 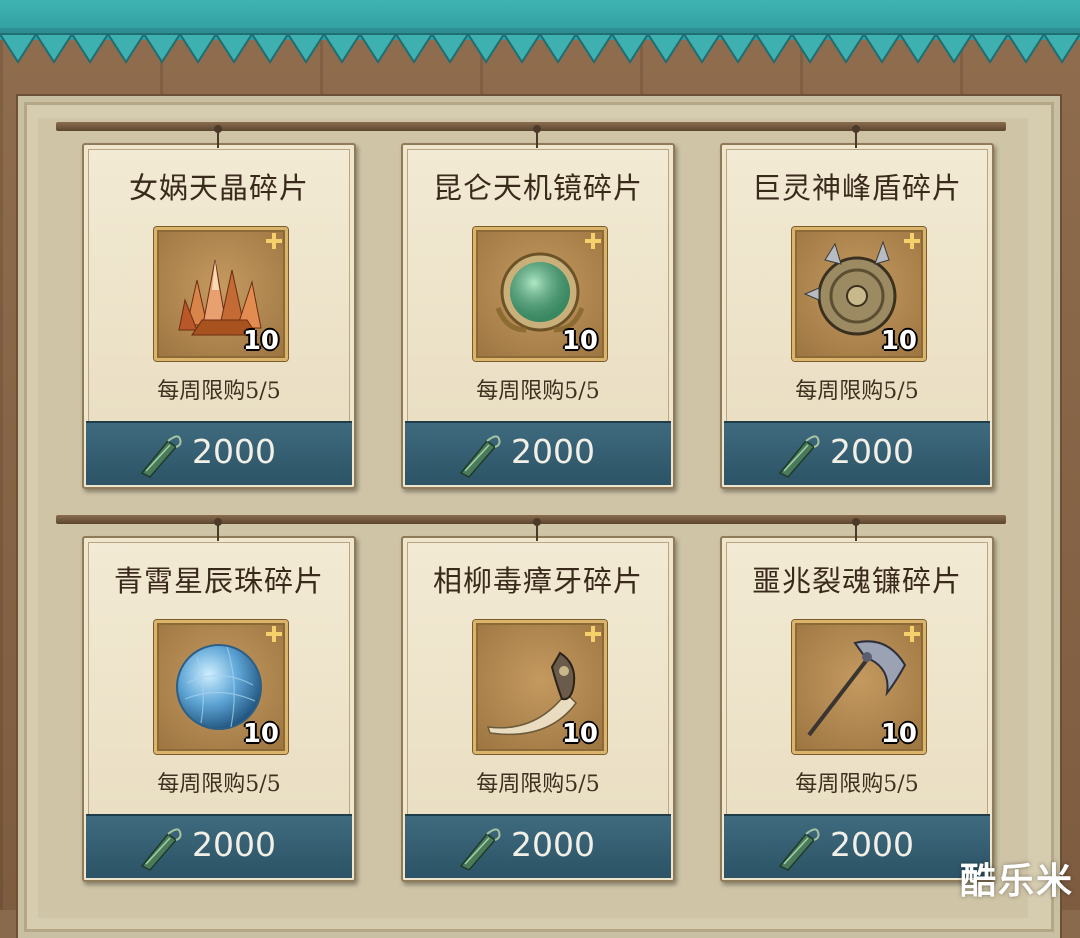 I want to click on shop-item-card: 巨灵神峰盾碎片 10 每周限购5/5 2000, so click(x=857, y=307).